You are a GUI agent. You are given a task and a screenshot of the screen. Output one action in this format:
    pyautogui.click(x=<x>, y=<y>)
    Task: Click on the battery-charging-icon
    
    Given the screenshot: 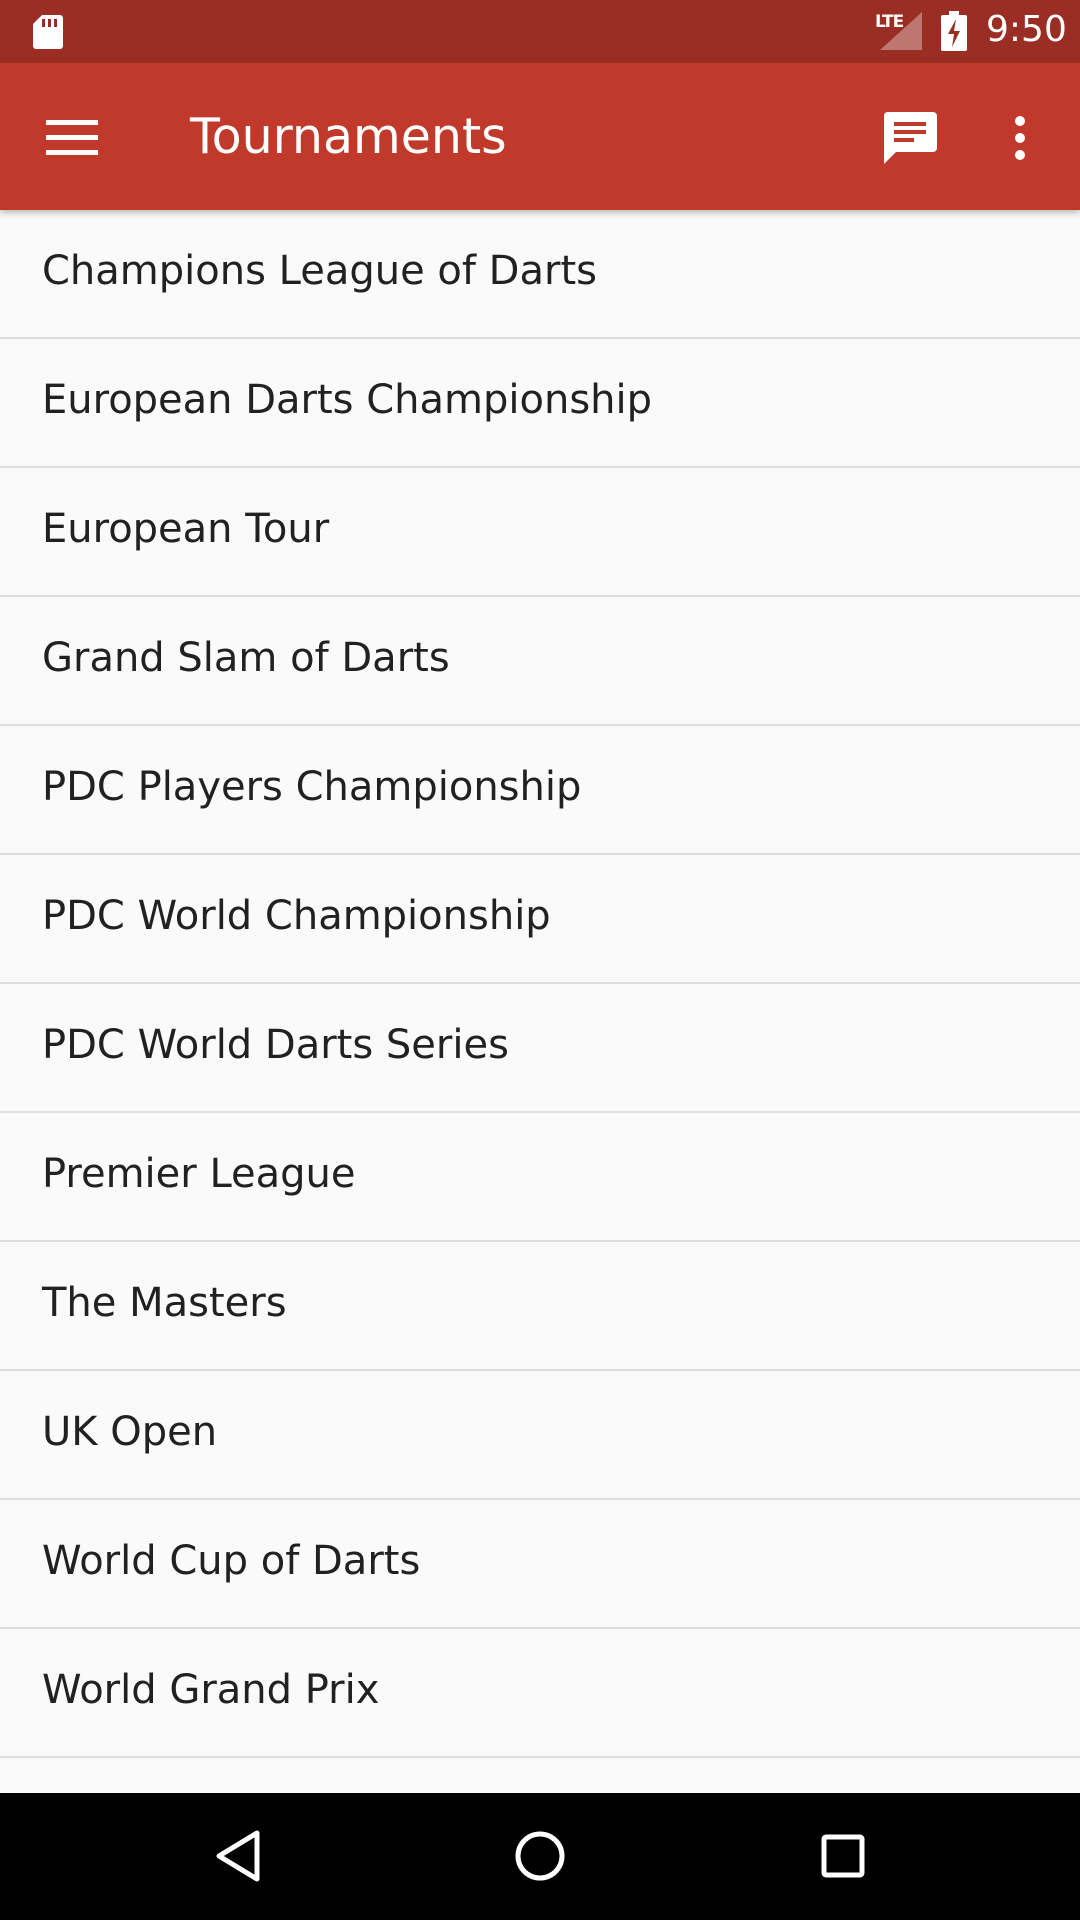 What is the action you would take?
    pyautogui.click(x=954, y=31)
    